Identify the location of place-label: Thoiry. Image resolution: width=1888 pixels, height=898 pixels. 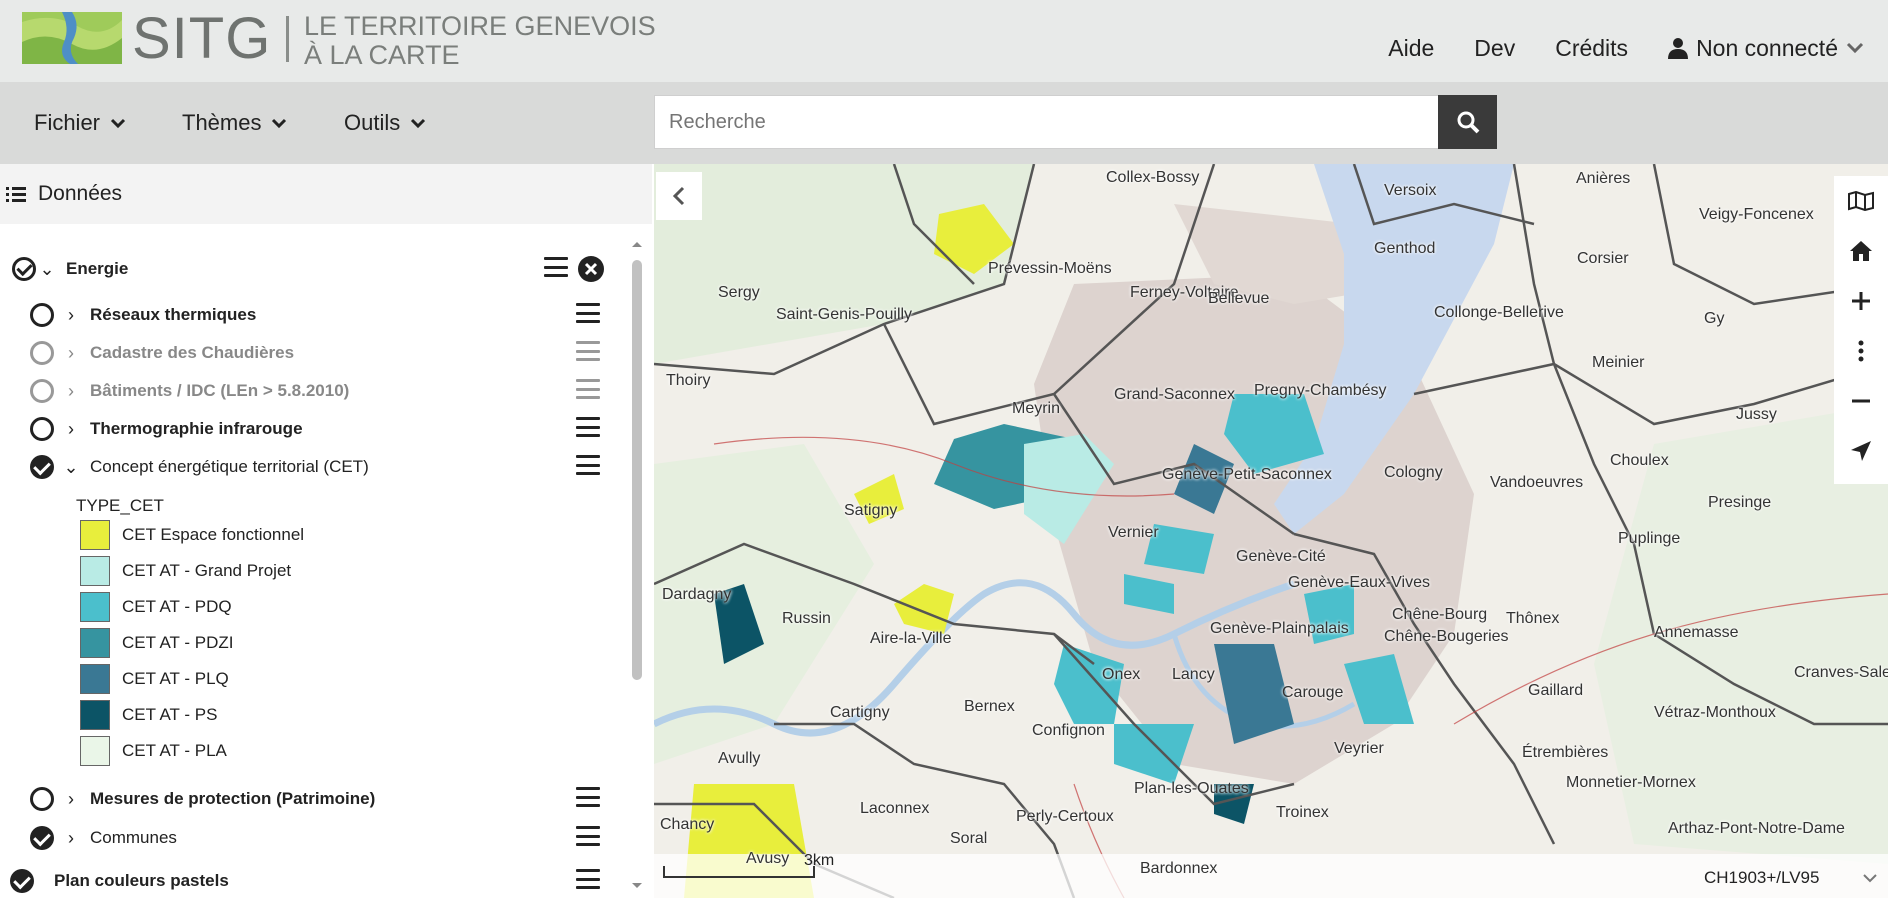
(688, 380).